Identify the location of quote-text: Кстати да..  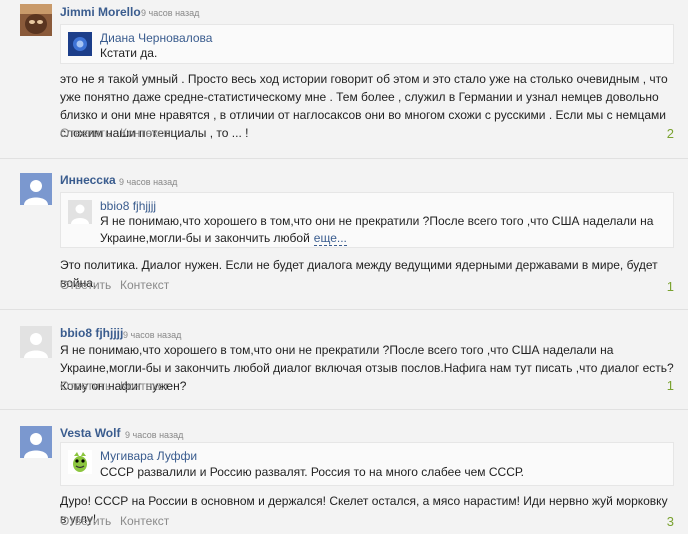
(129, 53).